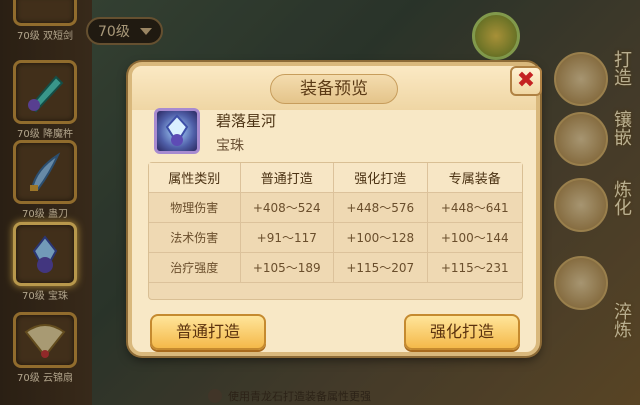 Image resolution: width=640 pixels, height=405 pixels. What do you see at coordinates (526, 81) in the screenshot?
I see `close-button: ✖` at bounding box center [526, 81].